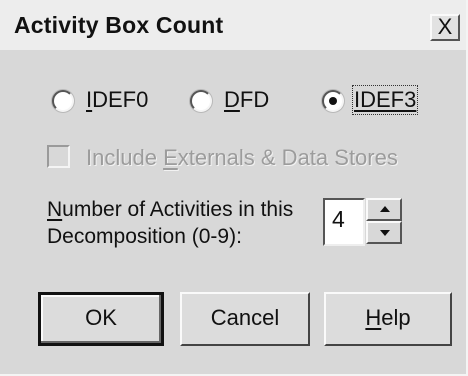 The image size is (468, 376). What do you see at coordinates (63, 101) in the screenshot?
I see `radio-button-idef0` at bounding box center [63, 101].